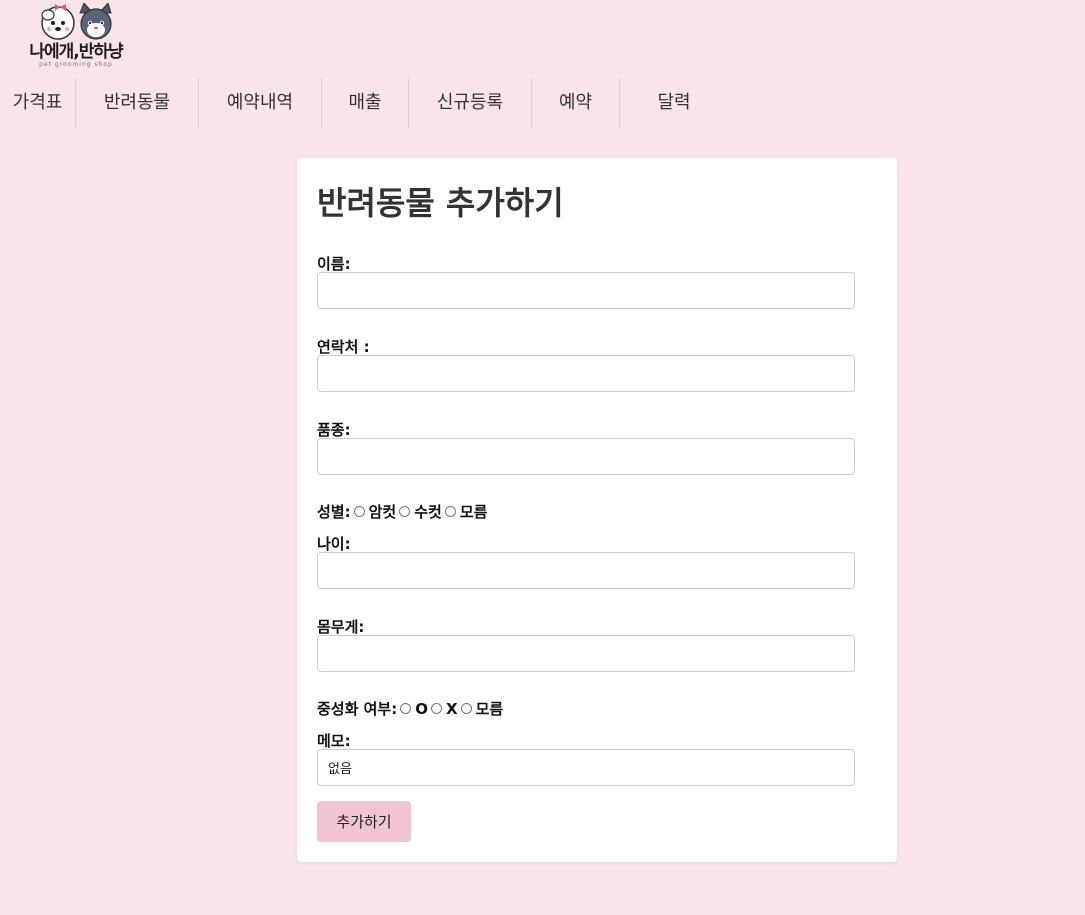 Image resolution: width=1085 pixels, height=915 pixels. Describe the element at coordinates (359, 511) in the screenshot. I see `gender-female-radio` at that location.